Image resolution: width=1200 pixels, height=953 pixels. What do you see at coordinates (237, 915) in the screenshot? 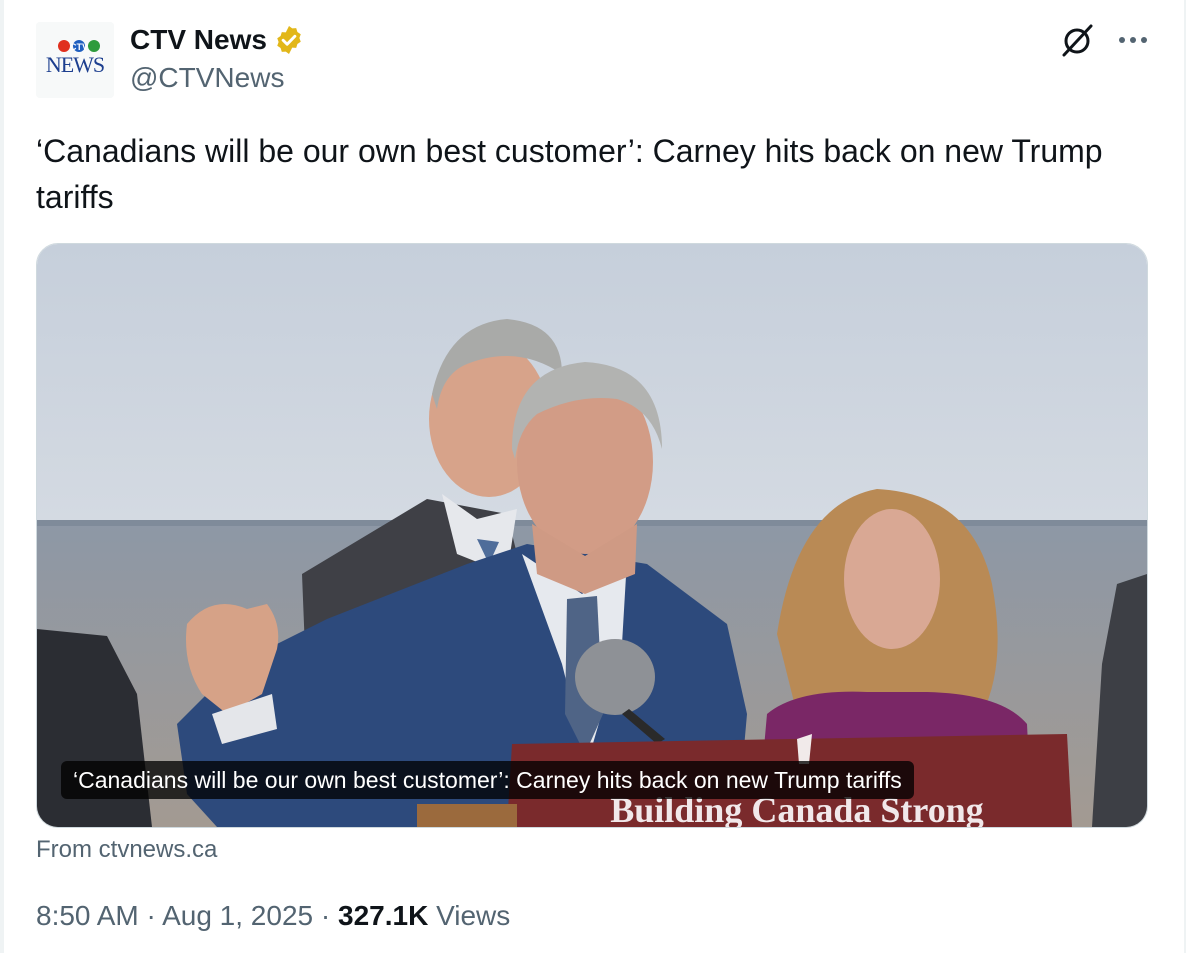
I see `tweet-date: Aug 1, 2025` at bounding box center [237, 915].